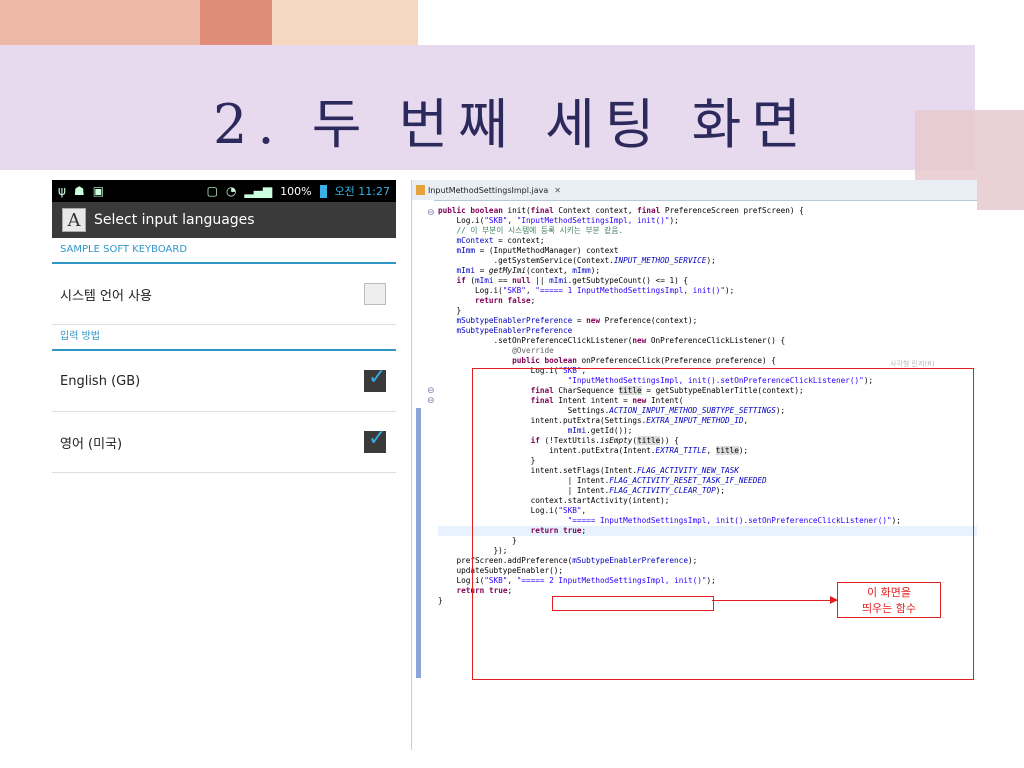 The width and height of the screenshot is (1024, 768). I want to click on app-icon: A, so click(74, 220).